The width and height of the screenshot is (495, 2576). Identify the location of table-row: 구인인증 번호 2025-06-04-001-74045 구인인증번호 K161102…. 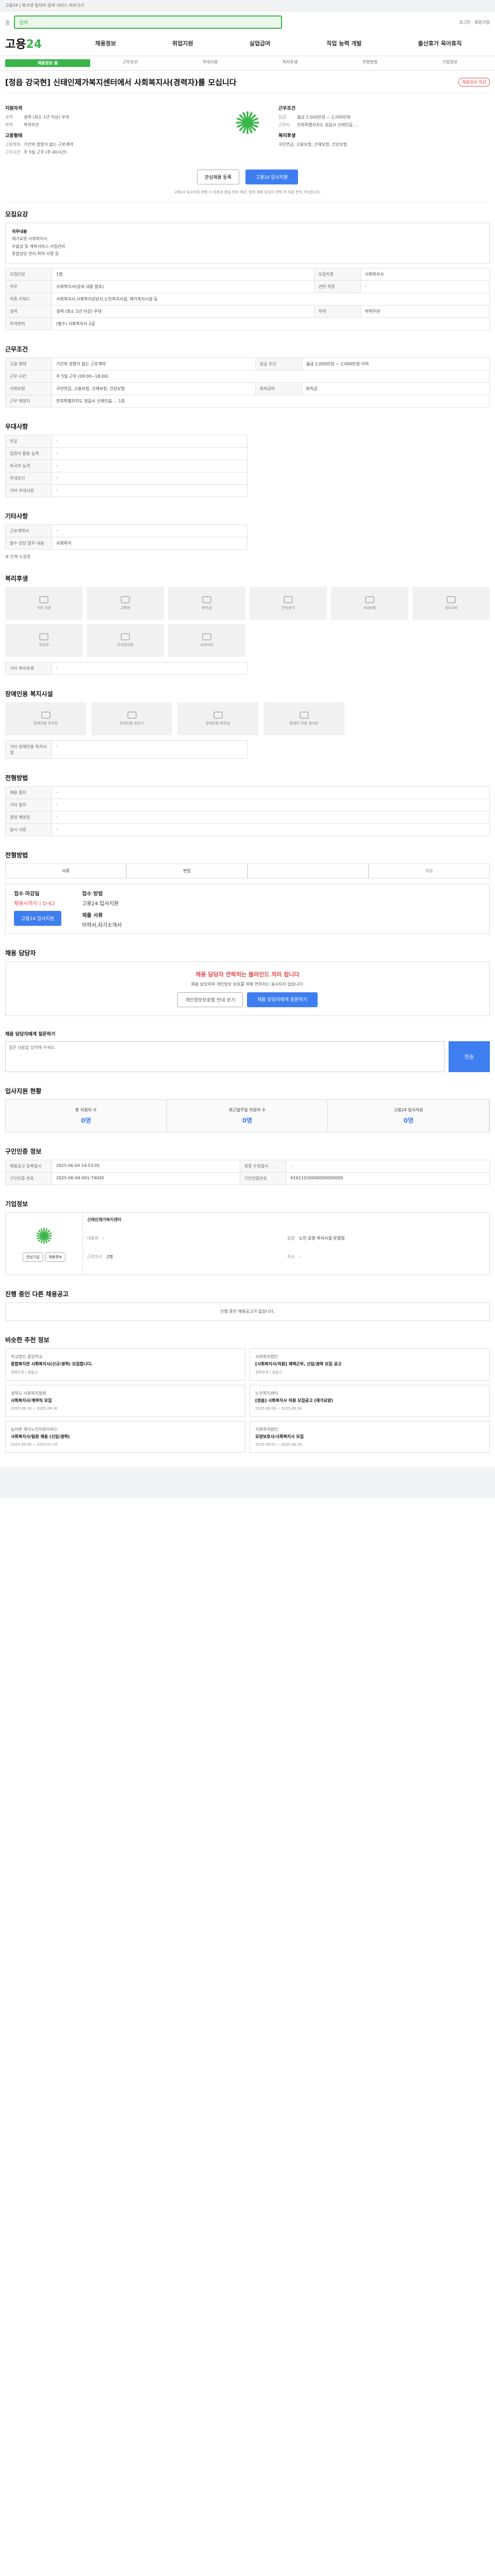
(247, 1178).